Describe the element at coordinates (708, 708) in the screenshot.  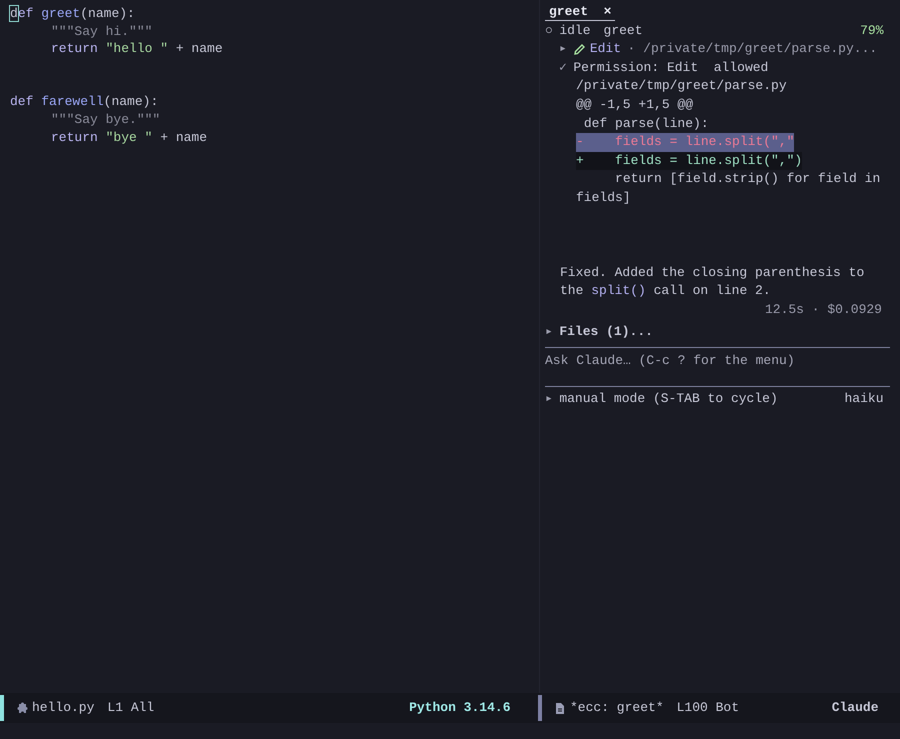
I see `cursor-position: L100 Bot` at that location.